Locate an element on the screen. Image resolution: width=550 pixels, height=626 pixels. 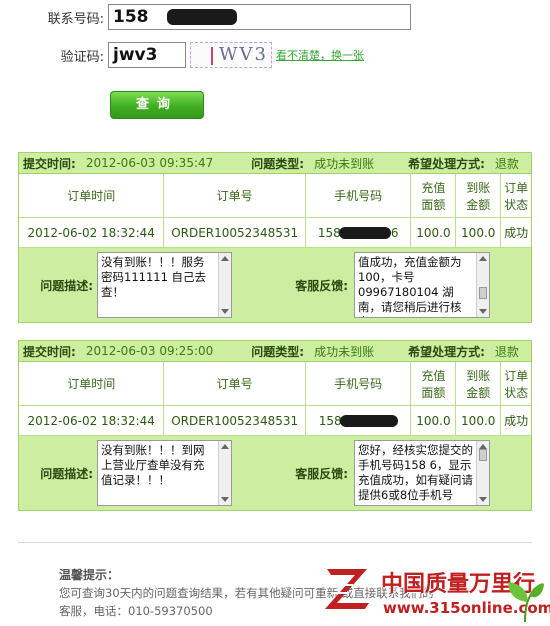
feedback-textarea: 值成功，充值金额为100，卡号09967180104 湖南，请您稍后进行核实。 is located at coordinates (422, 285).